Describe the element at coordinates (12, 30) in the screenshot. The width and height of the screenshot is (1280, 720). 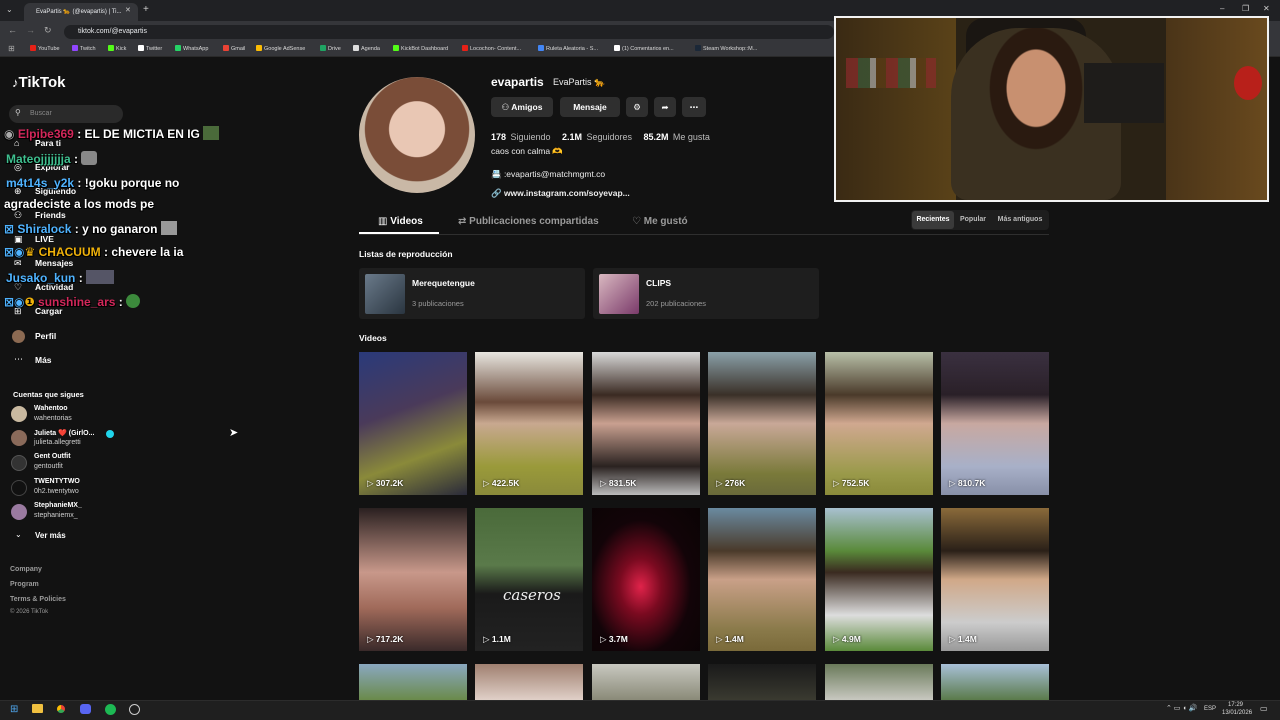
I see `back-icon: ←` at that location.